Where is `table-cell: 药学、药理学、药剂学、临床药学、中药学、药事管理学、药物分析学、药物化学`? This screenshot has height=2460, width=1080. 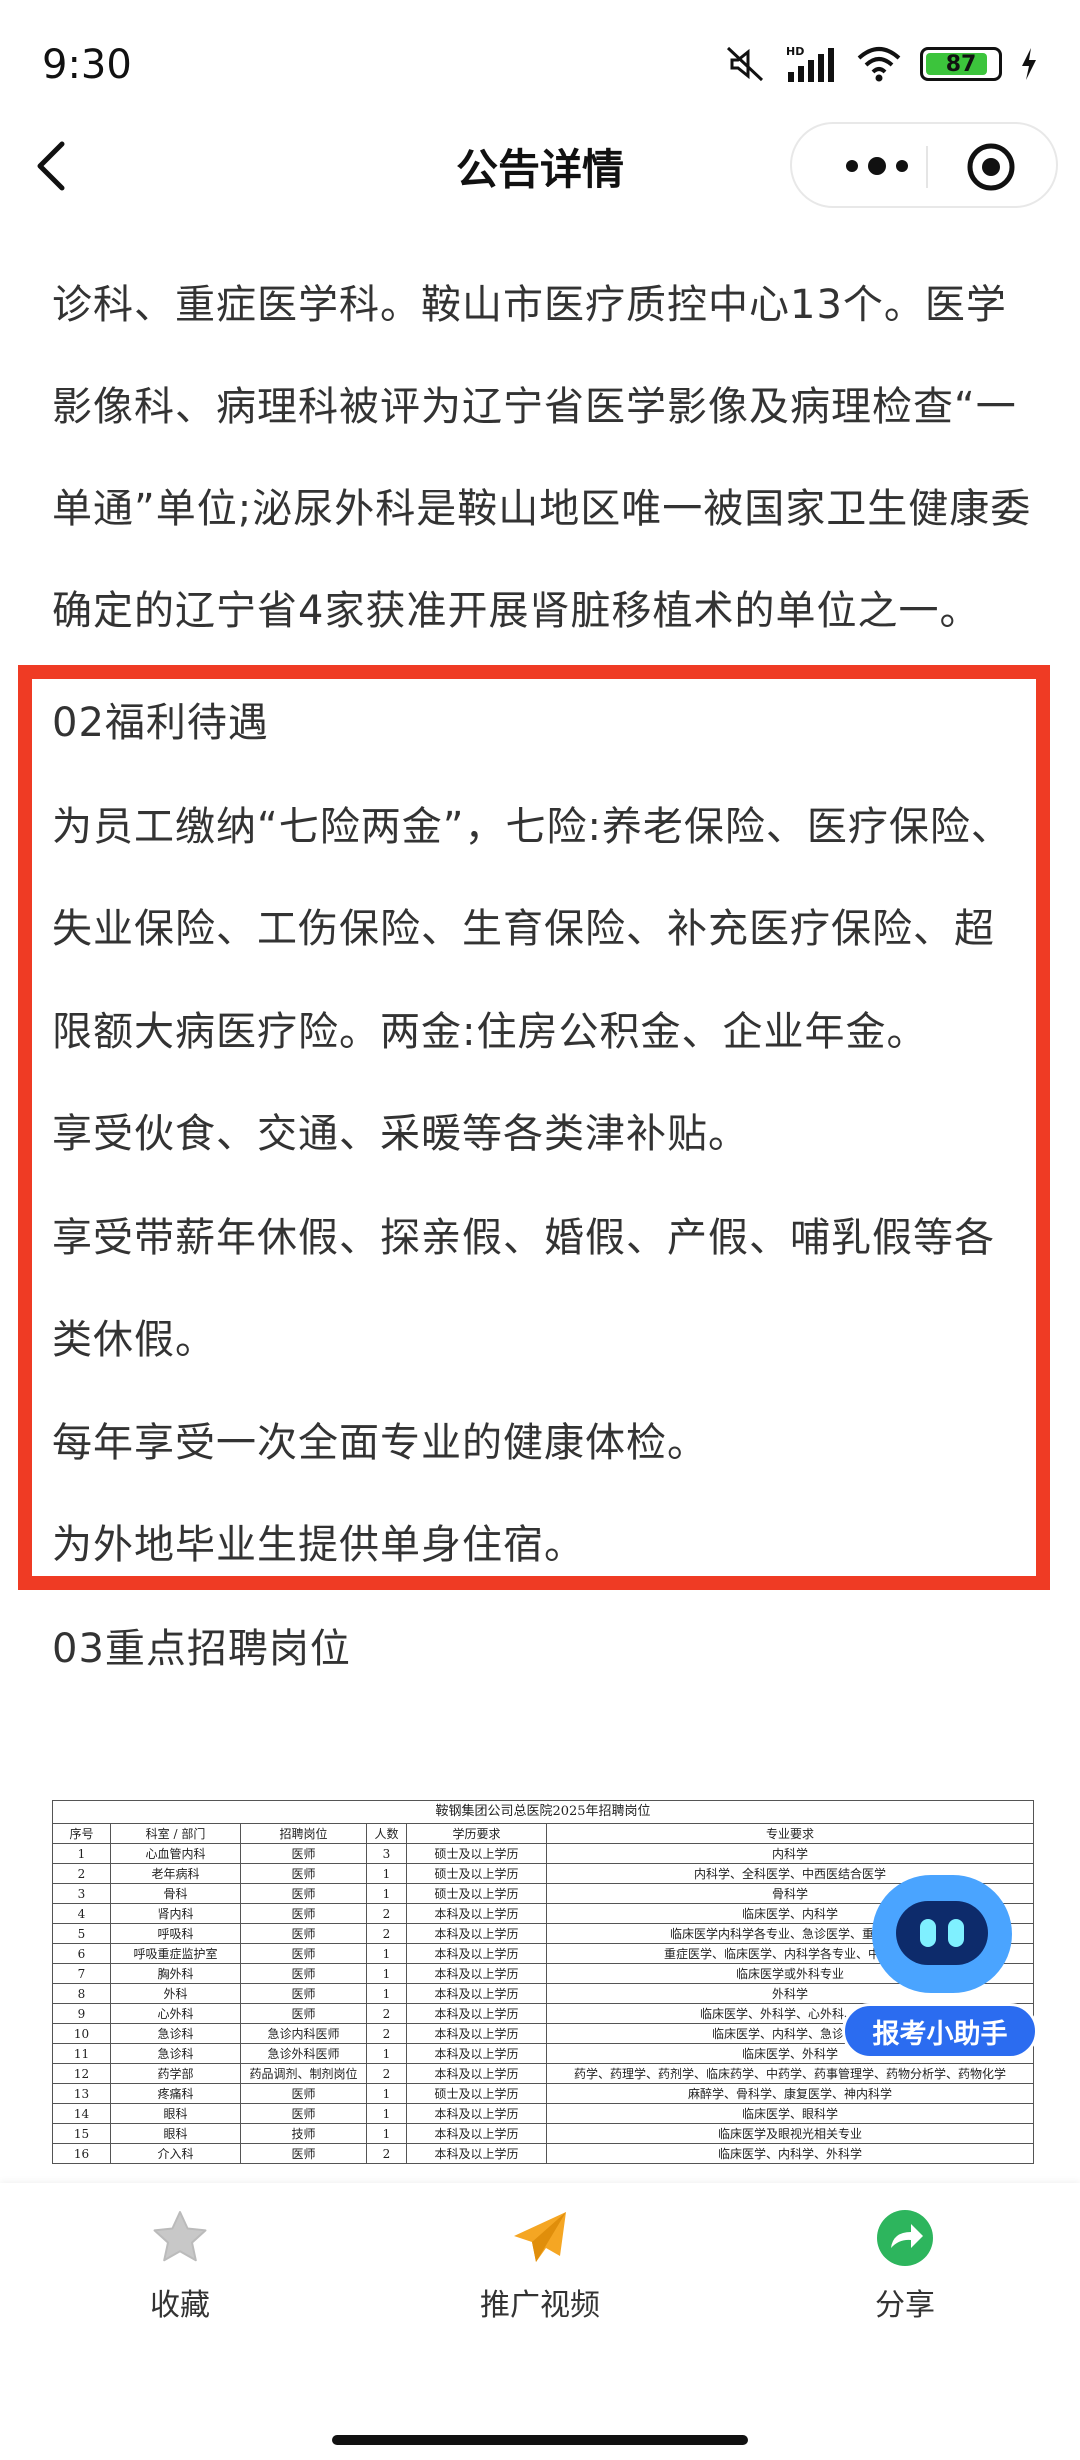
table-cell: 药学、药理学、药剂学、临床药学、中药学、药事管理学、药物分析学、药物化学 is located at coordinates (790, 2073).